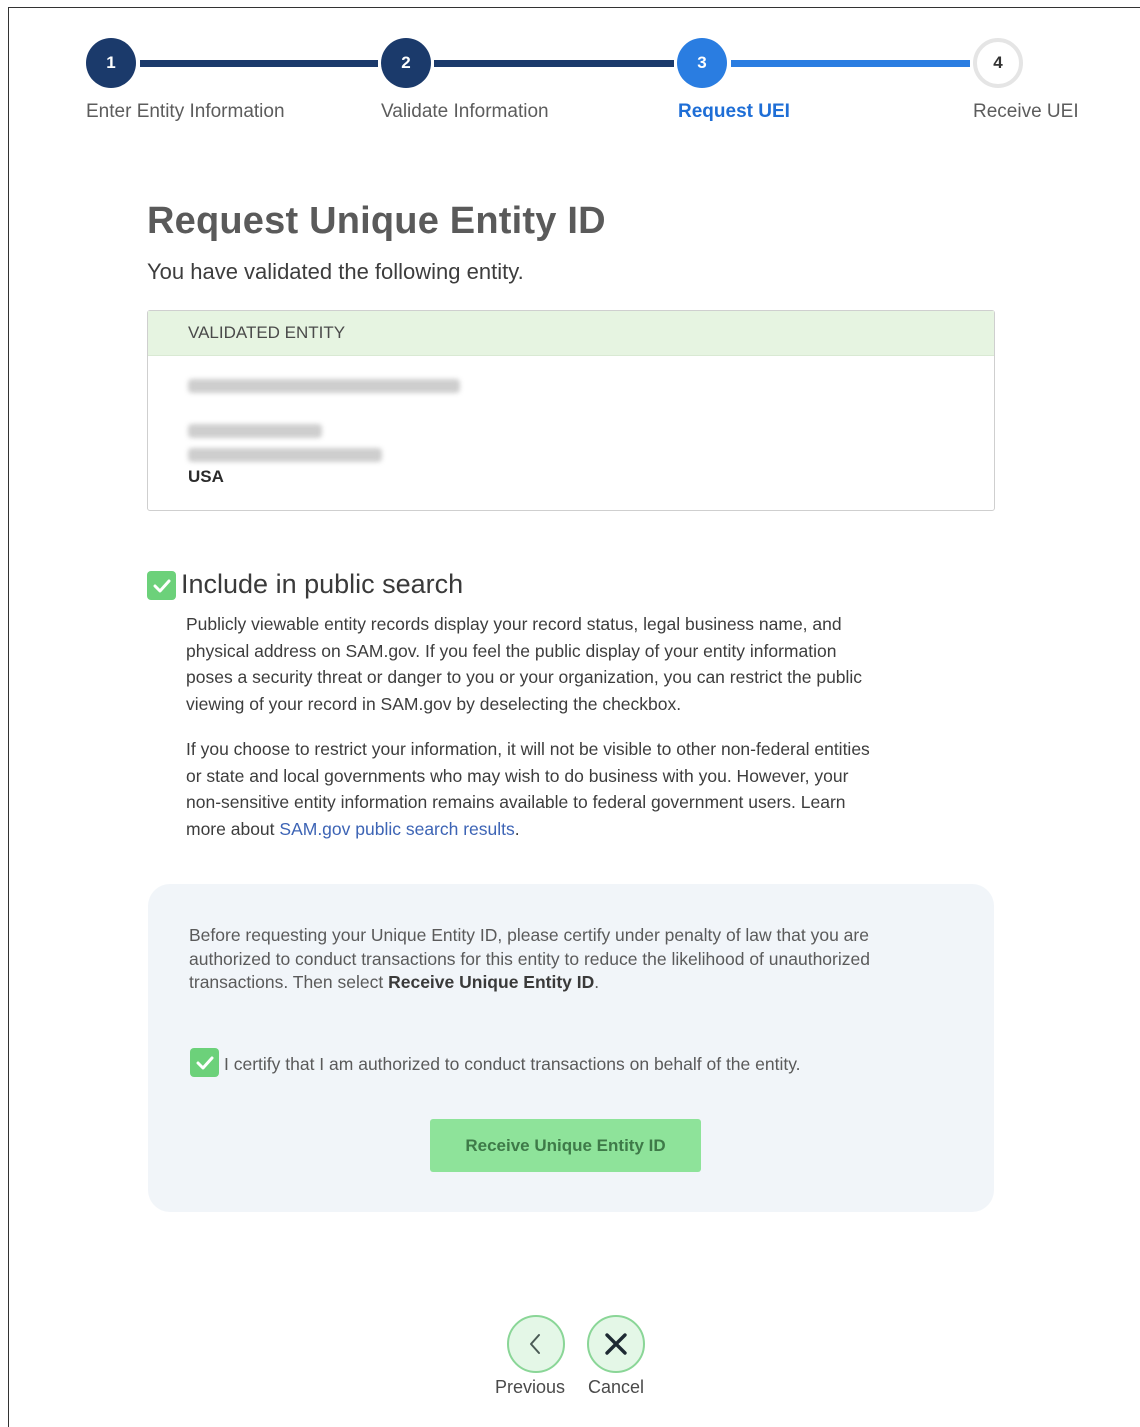 The height and width of the screenshot is (1427, 1140). Describe the element at coordinates (734, 111) in the screenshot. I see `step-3-label: Request UEI` at that location.